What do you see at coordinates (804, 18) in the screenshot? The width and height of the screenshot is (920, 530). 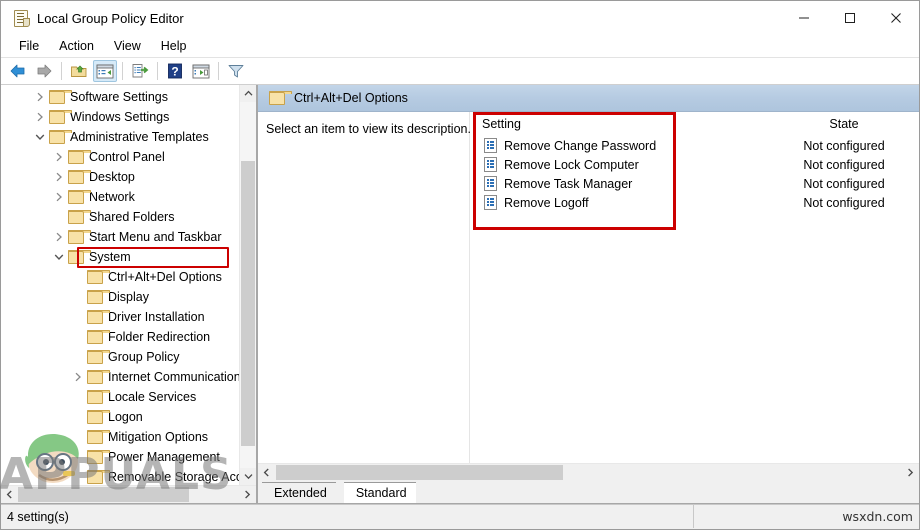 I see `minimize-button` at bounding box center [804, 18].